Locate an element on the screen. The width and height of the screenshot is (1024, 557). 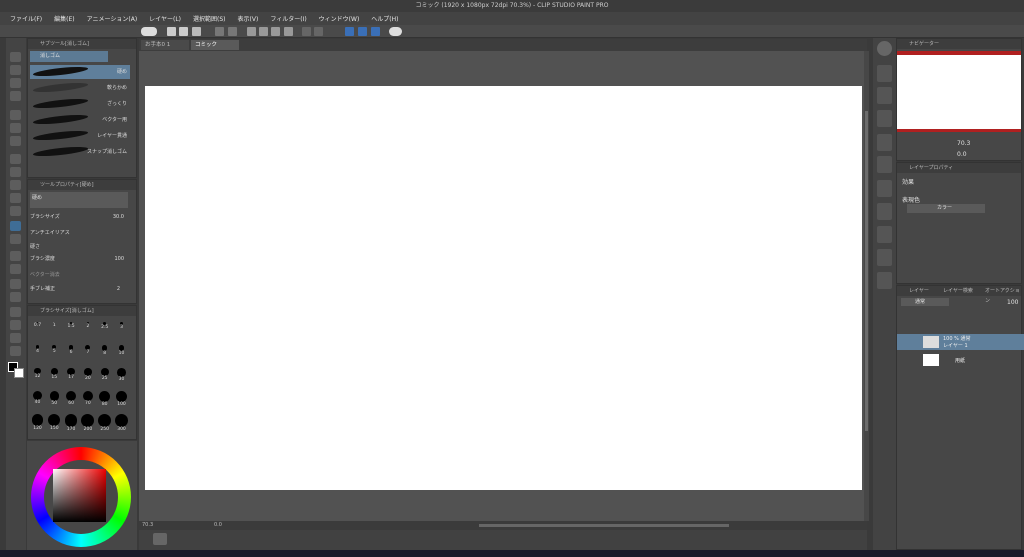
brush-item: ベクター用 is located at coordinates (80, 120).